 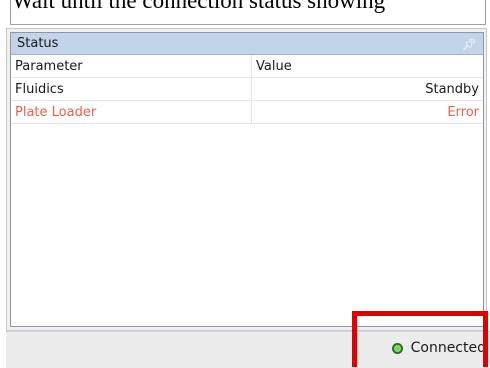 I want to click on value-cell: Error, so click(x=367, y=112).